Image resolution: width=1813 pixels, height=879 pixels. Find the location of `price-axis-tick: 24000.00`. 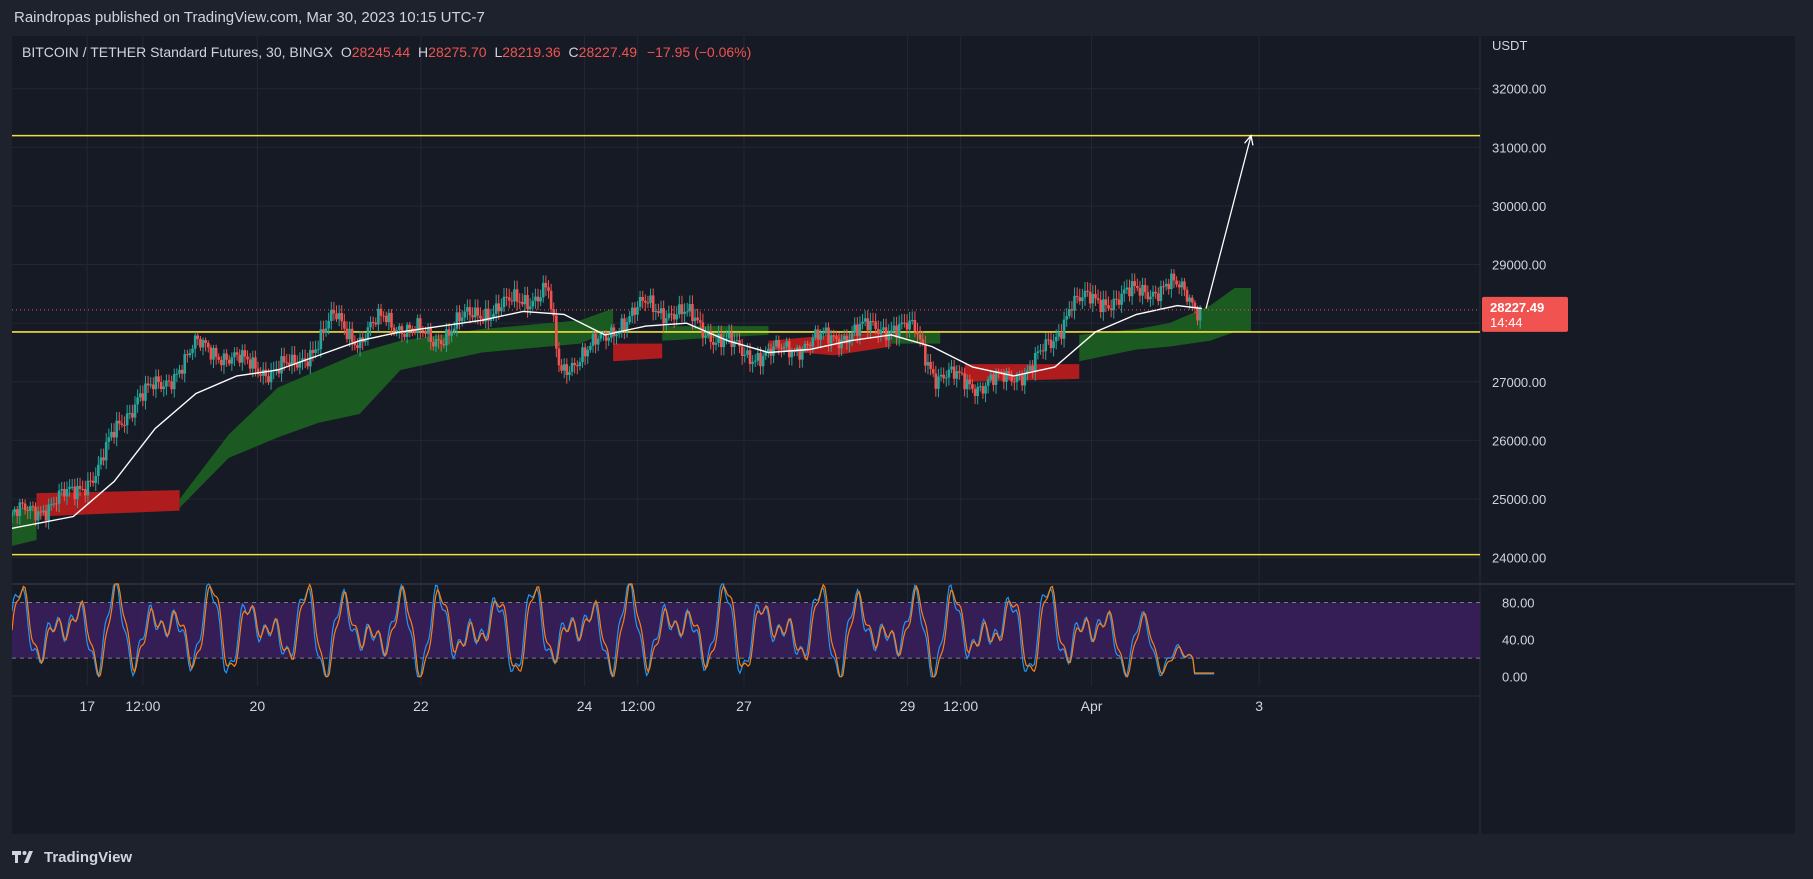

price-axis-tick: 24000.00 is located at coordinates (1519, 558).